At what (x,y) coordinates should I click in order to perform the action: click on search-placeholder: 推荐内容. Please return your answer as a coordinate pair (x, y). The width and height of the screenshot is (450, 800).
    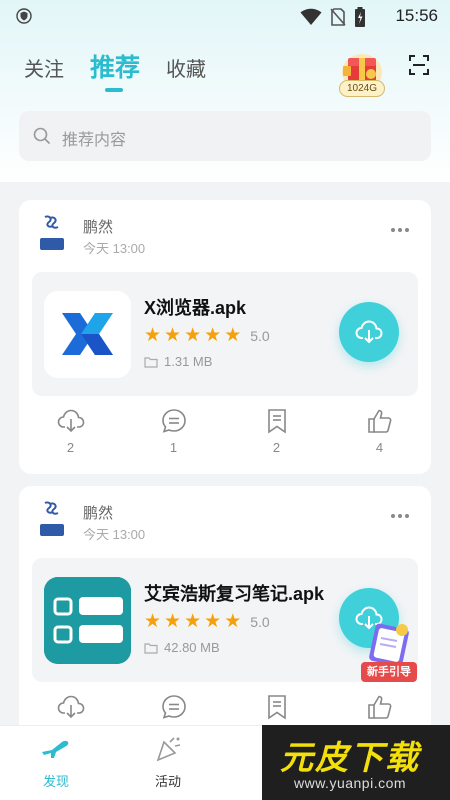
    Looking at the image, I should click on (94, 140).